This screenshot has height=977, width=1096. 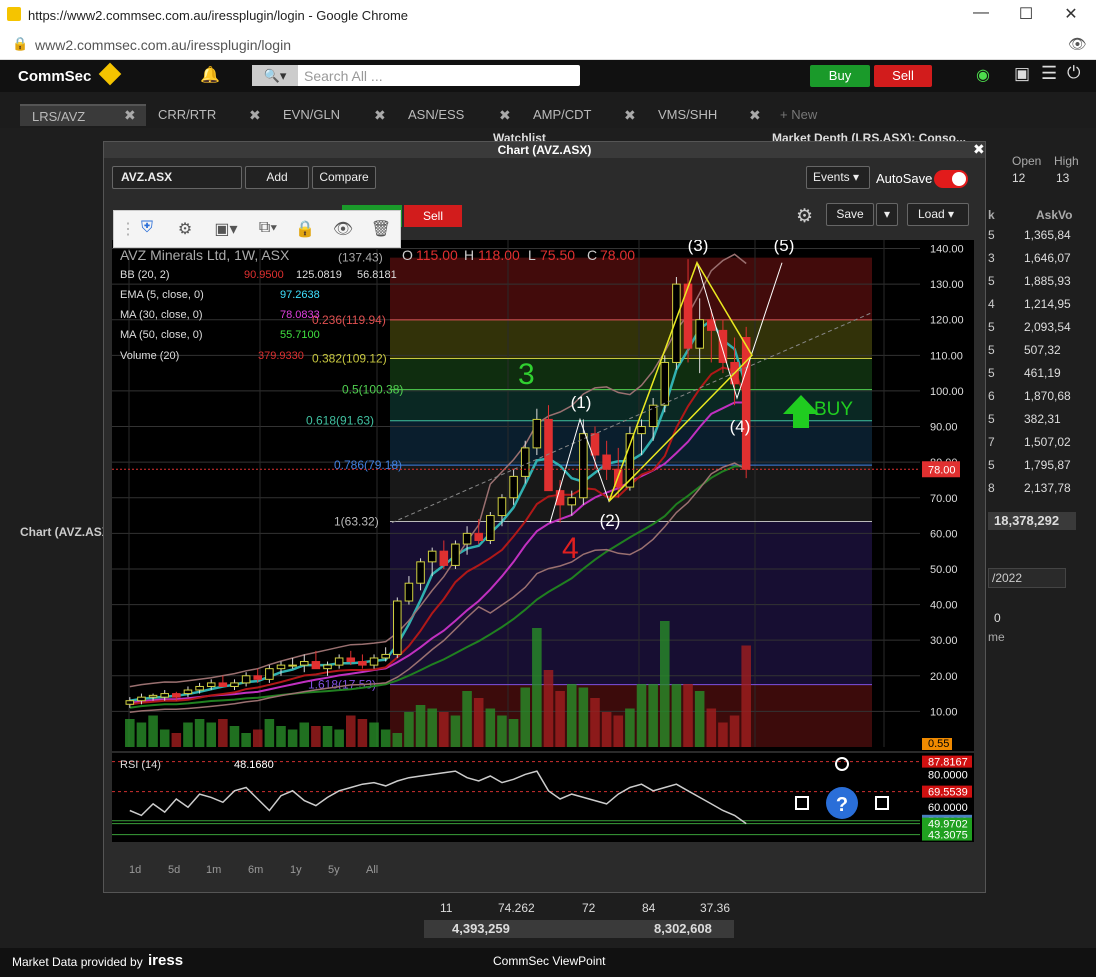 I want to click on tab-crr-rtr: CRR/RTR, so click(x=187, y=115).